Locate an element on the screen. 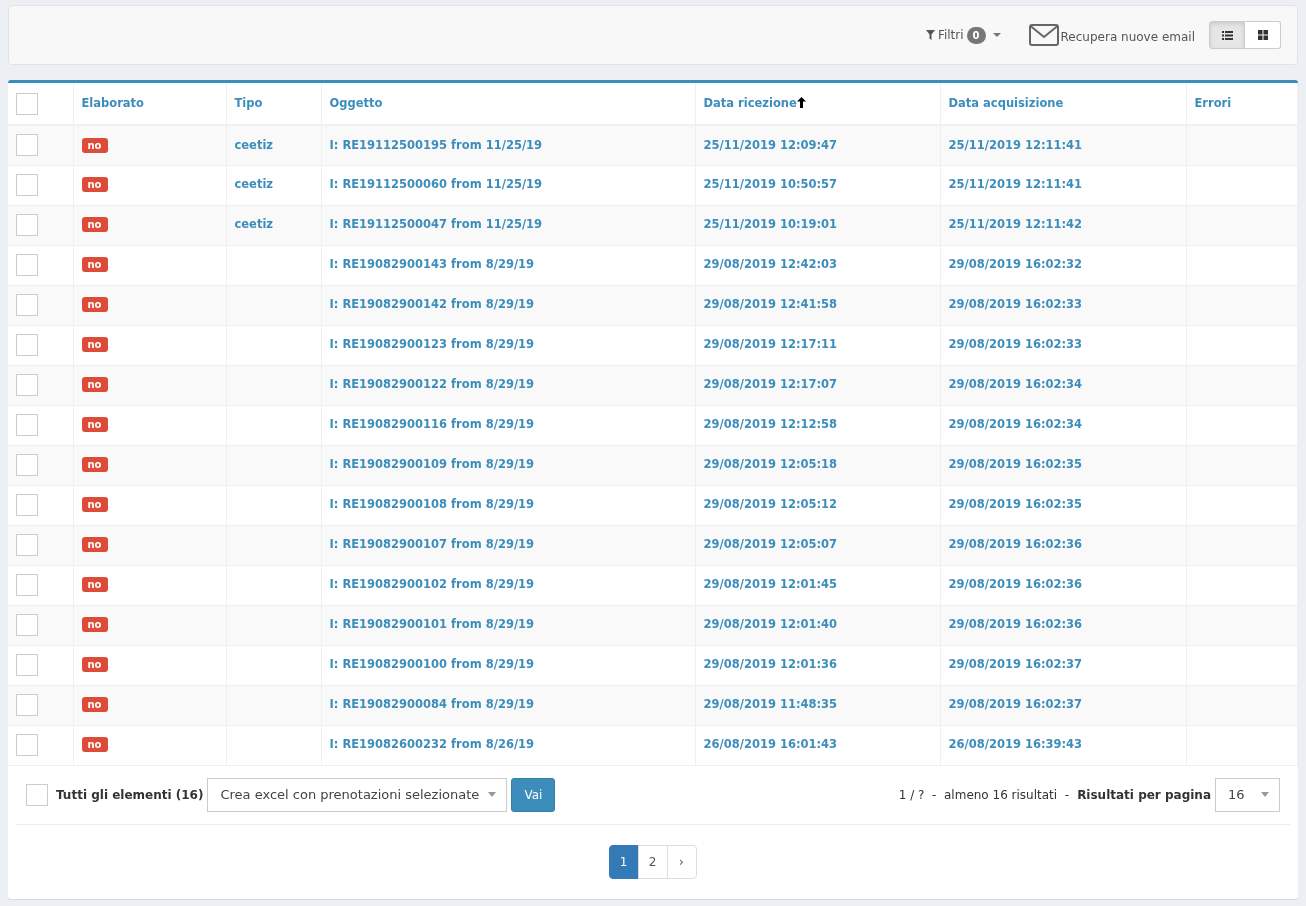 Image resolution: width=1306 pixels, height=906 pixels. table-cell: 29/08/2019 12:17:07 is located at coordinates (770, 384).